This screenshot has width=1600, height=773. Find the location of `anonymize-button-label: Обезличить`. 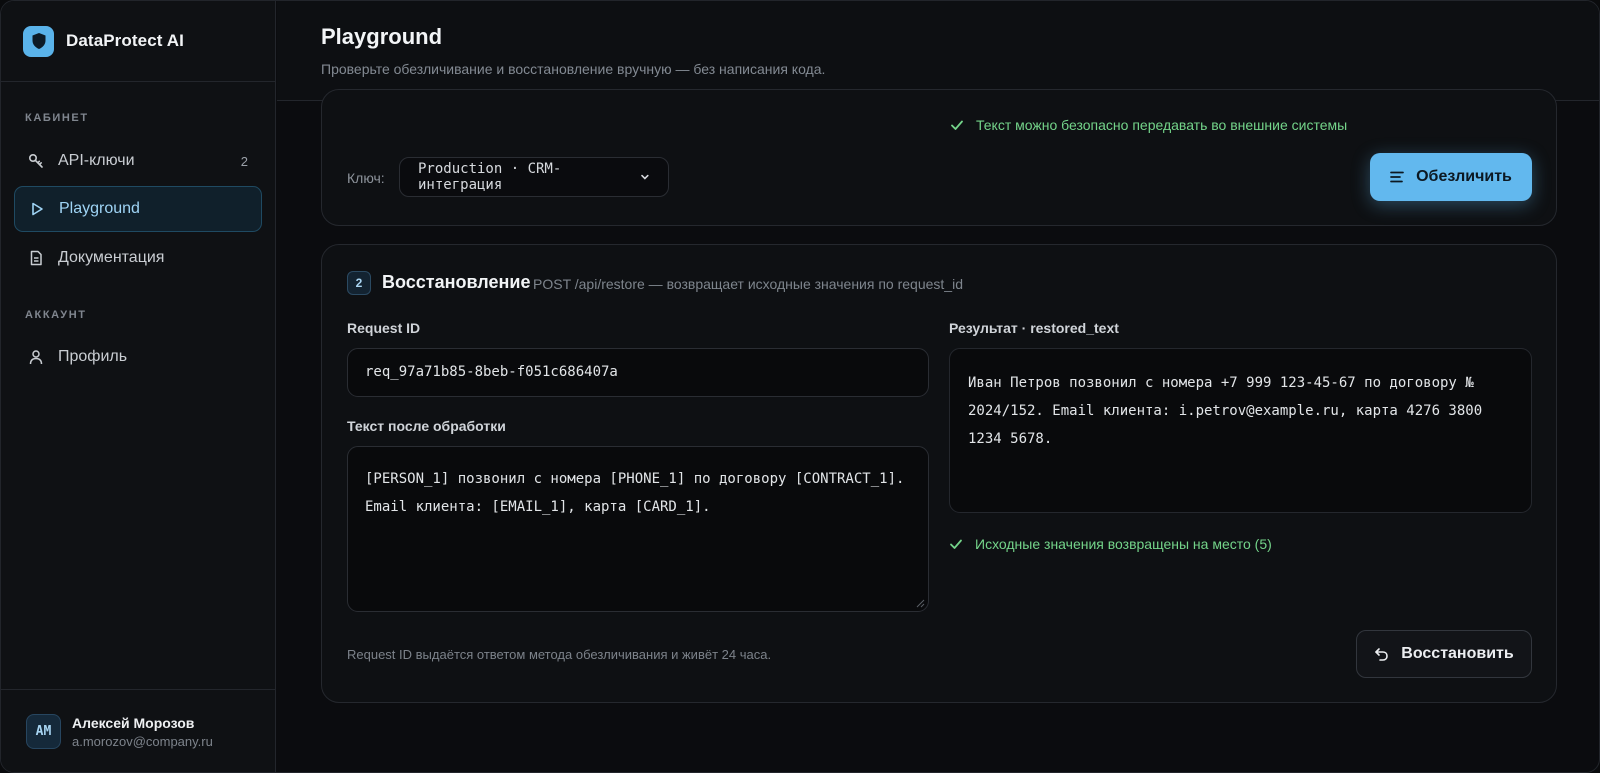

anonymize-button-label: Обезличить is located at coordinates (1464, 176).